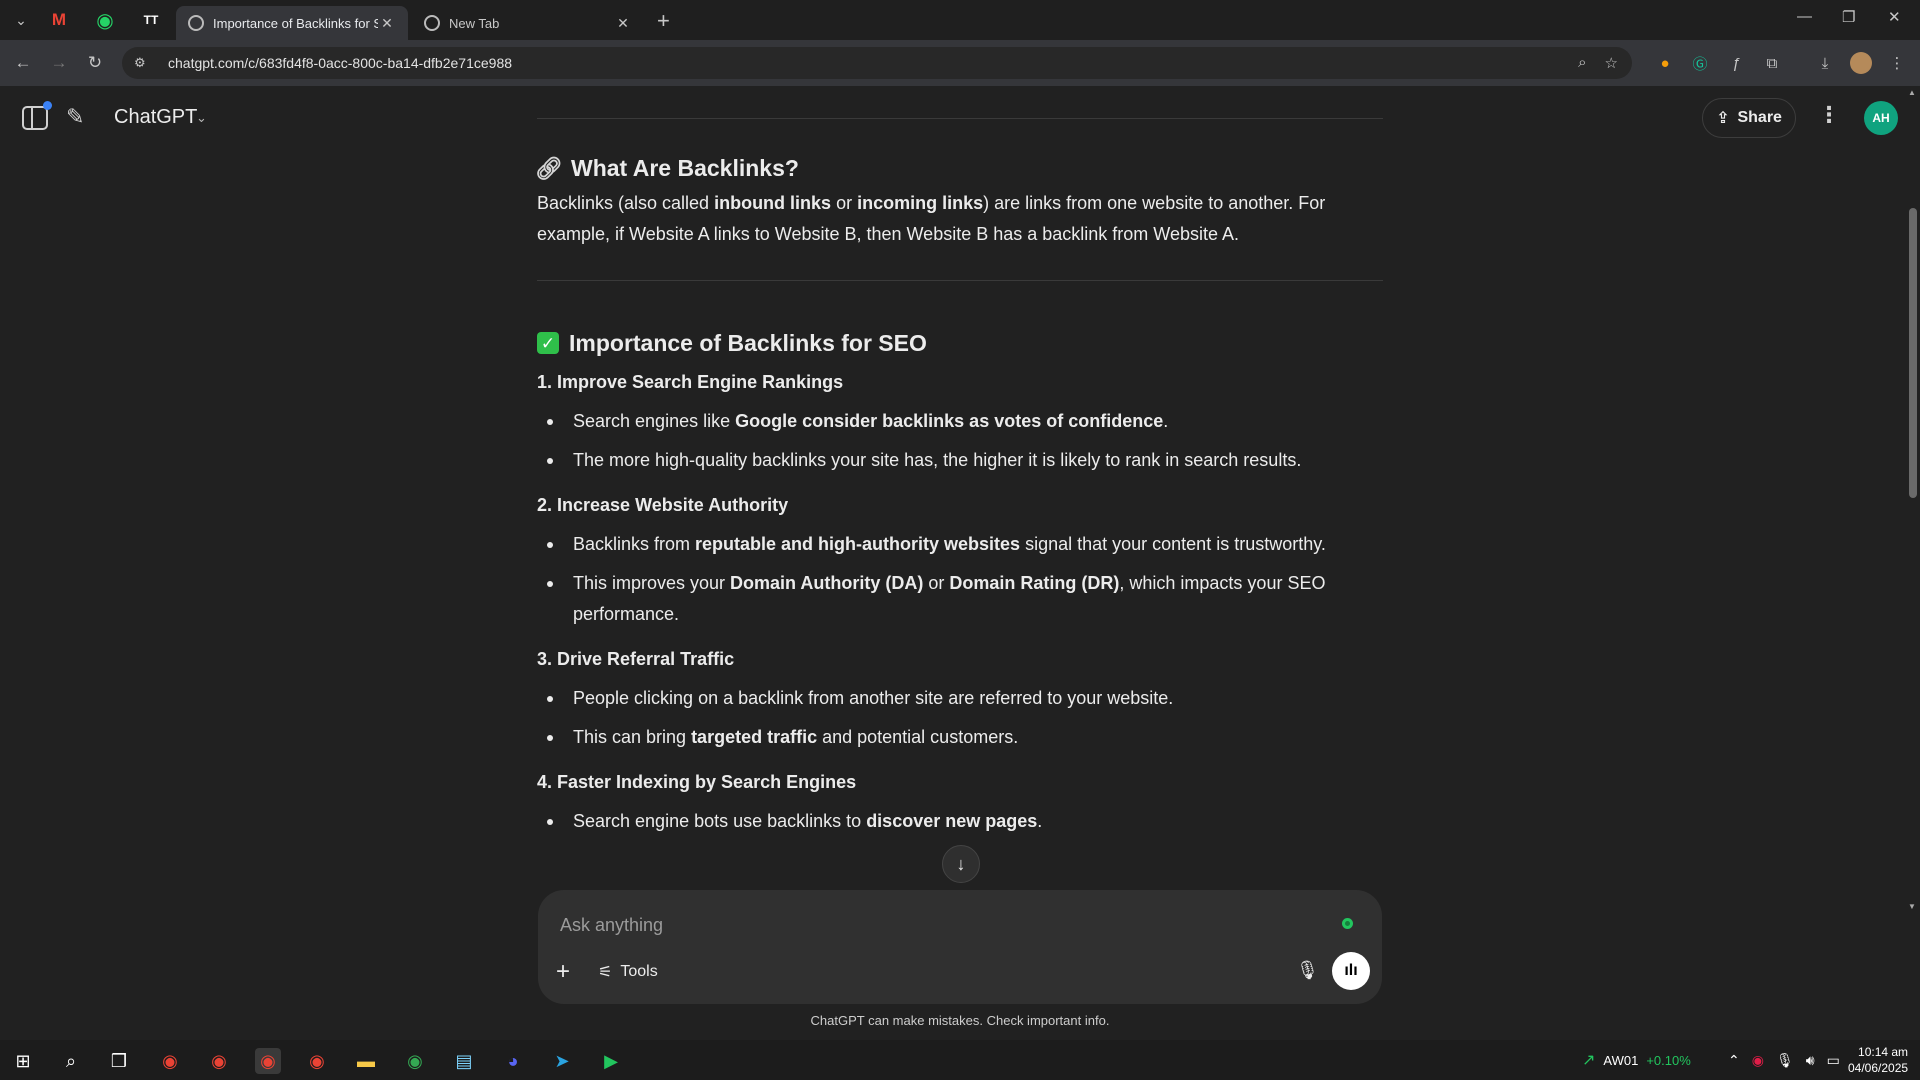 Image resolution: width=1920 pixels, height=1080 pixels. What do you see at coordinates (155, 117) in the screenshot?
I see `model-selector: ChatGPT` at bounding box center [155, 117].